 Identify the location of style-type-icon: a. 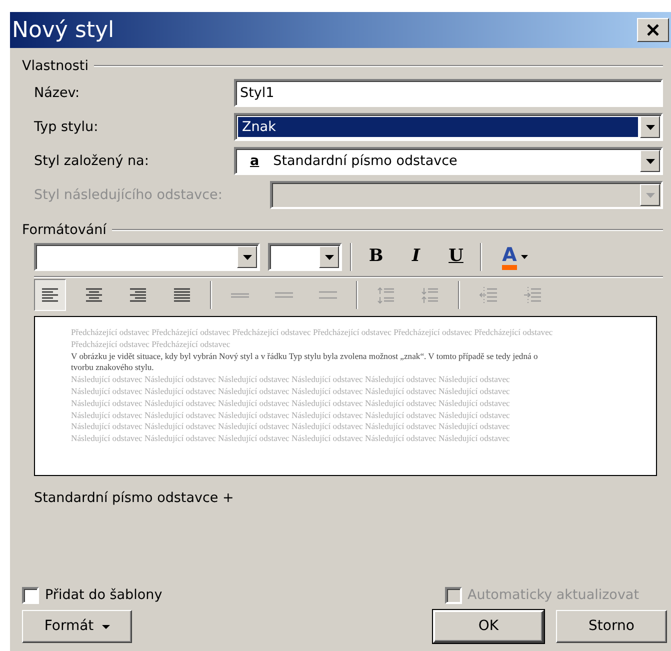
(255, 161).